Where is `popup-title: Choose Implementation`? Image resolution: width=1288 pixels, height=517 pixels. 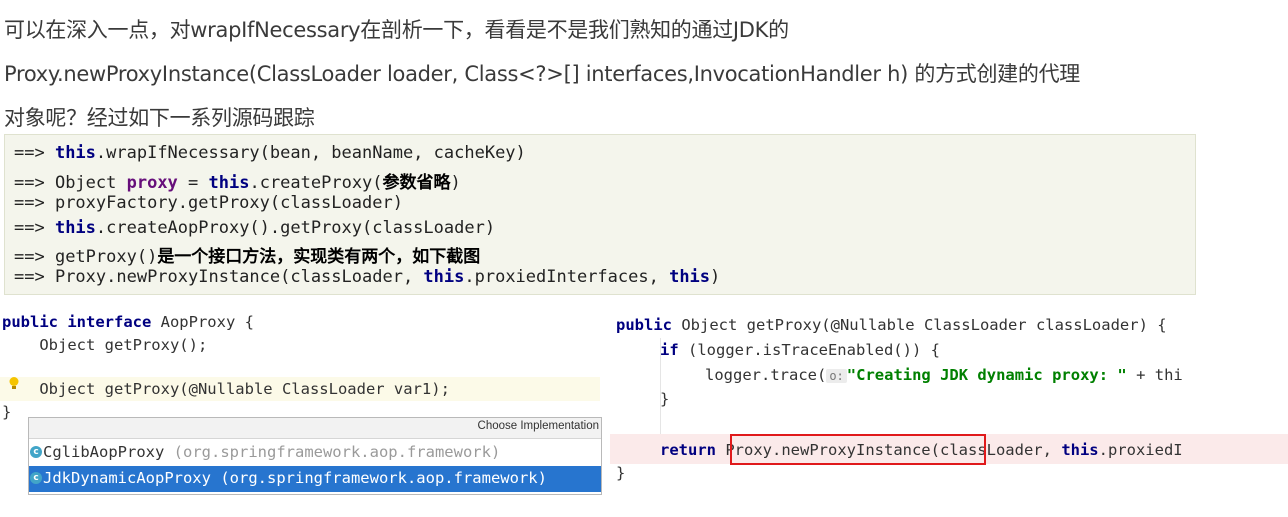
popup-title: Choose Implementation is located at coordinates (538, 426).